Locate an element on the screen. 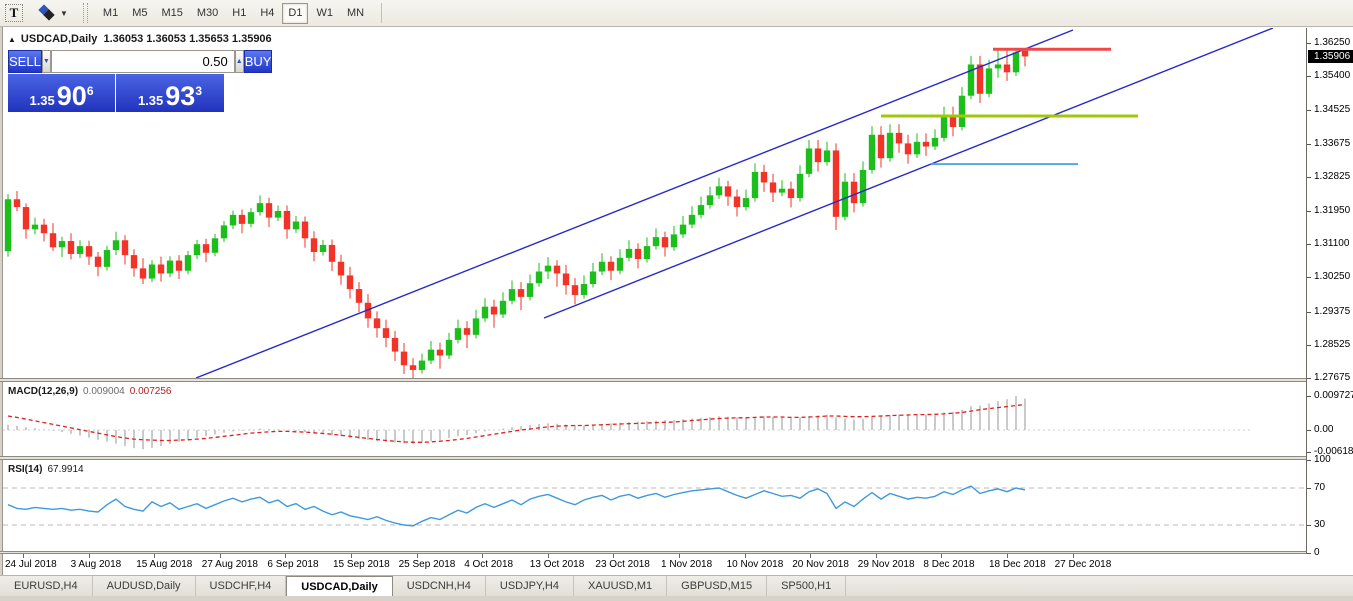 The image size is (1353, 601). buy-price-display: 1.35 93 3 is located at coordinates (170, 93).